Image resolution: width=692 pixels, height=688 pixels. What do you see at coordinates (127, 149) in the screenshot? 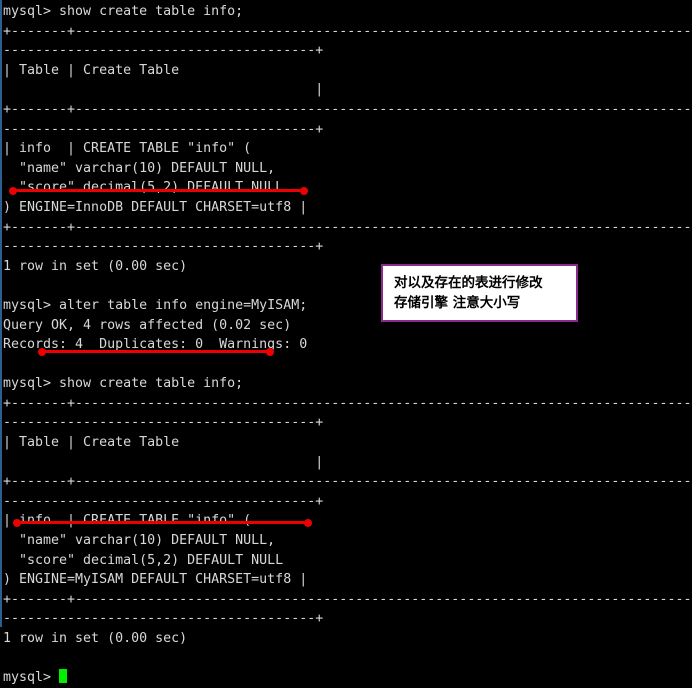
I see `terminal-line: | info | CREATE TABLE "info" (` at bounding box center [127, 149].